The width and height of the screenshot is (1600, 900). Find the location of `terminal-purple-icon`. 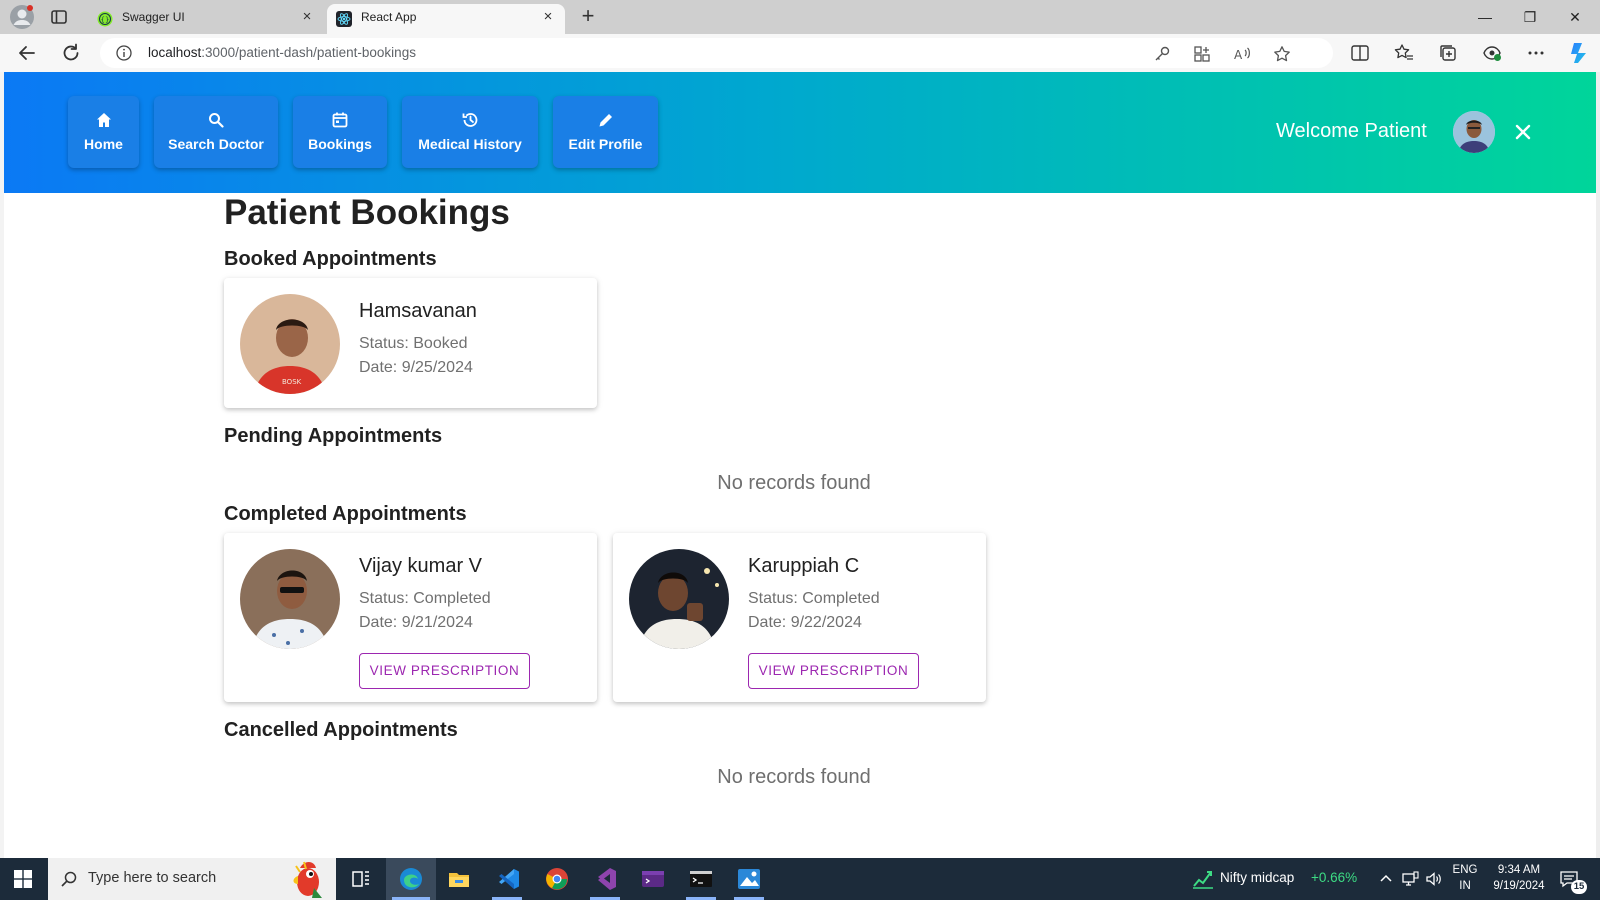

terminal-purple-icon is located at coordinates (653, 879).